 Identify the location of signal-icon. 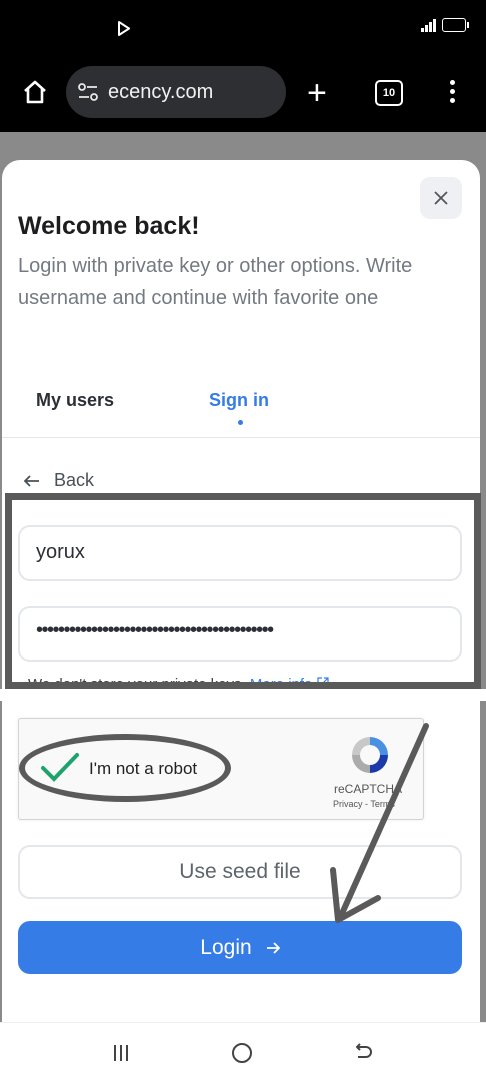
(428, 25).